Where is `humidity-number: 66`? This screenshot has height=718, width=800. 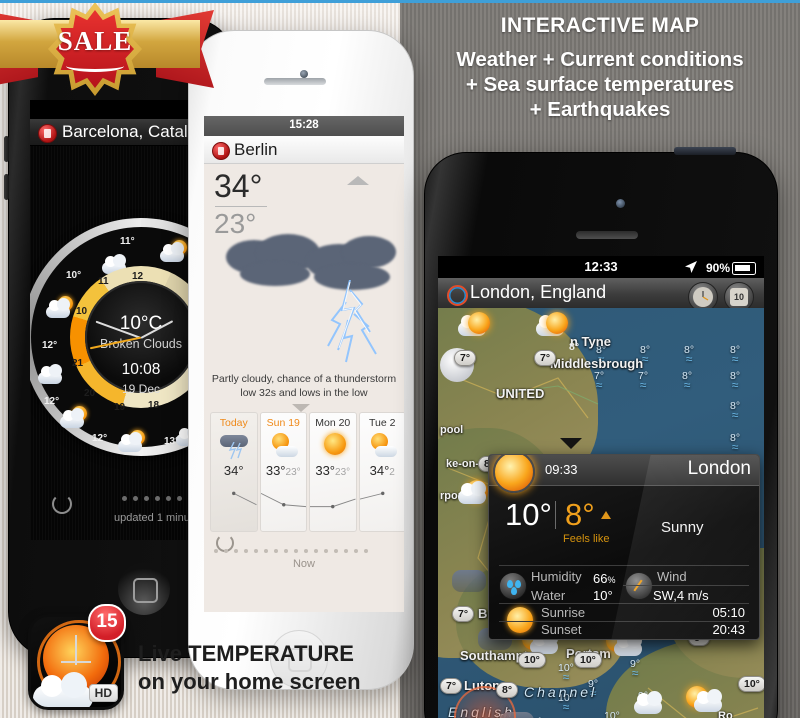
humidity-number: 66 is located at coordinates (600, 578).